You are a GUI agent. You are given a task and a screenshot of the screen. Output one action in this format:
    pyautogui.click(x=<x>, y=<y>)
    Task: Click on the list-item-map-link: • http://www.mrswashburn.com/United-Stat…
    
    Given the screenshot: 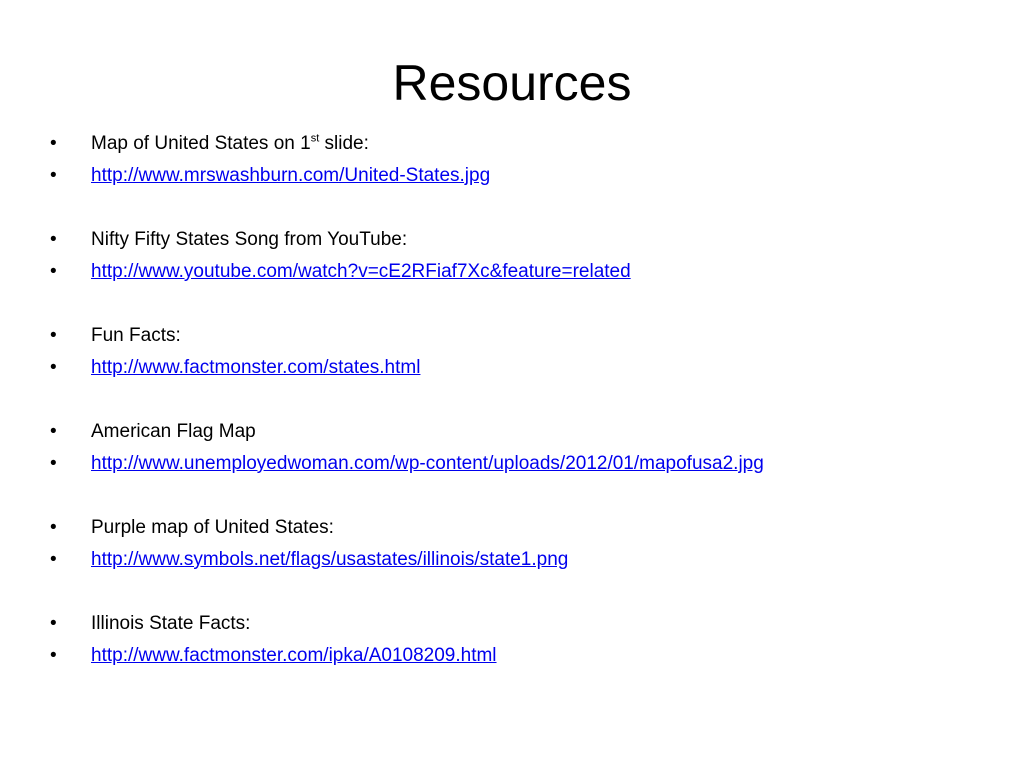 What is the action you would take?
    pyautogui.click(x=515, y=176)
    